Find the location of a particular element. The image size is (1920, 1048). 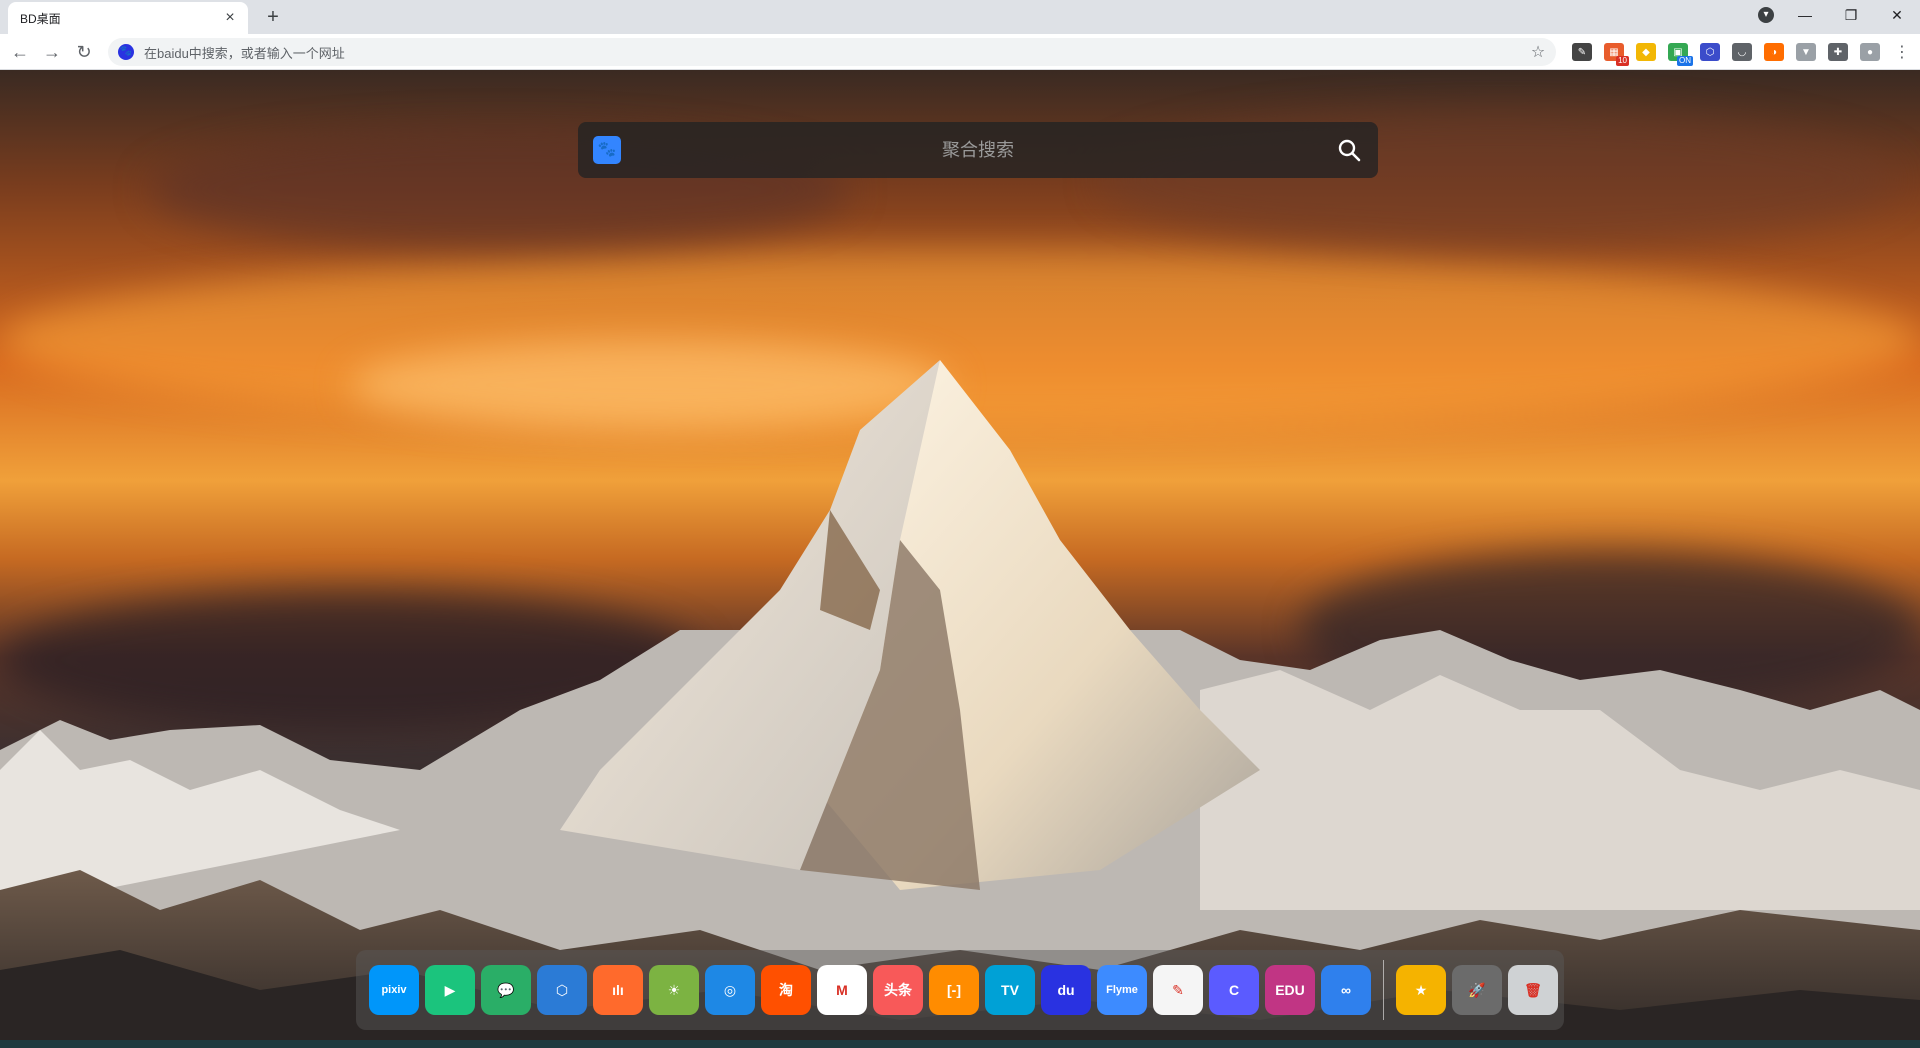

bookmark-star-icon: ☆ is located at coordinates (1538, 52).